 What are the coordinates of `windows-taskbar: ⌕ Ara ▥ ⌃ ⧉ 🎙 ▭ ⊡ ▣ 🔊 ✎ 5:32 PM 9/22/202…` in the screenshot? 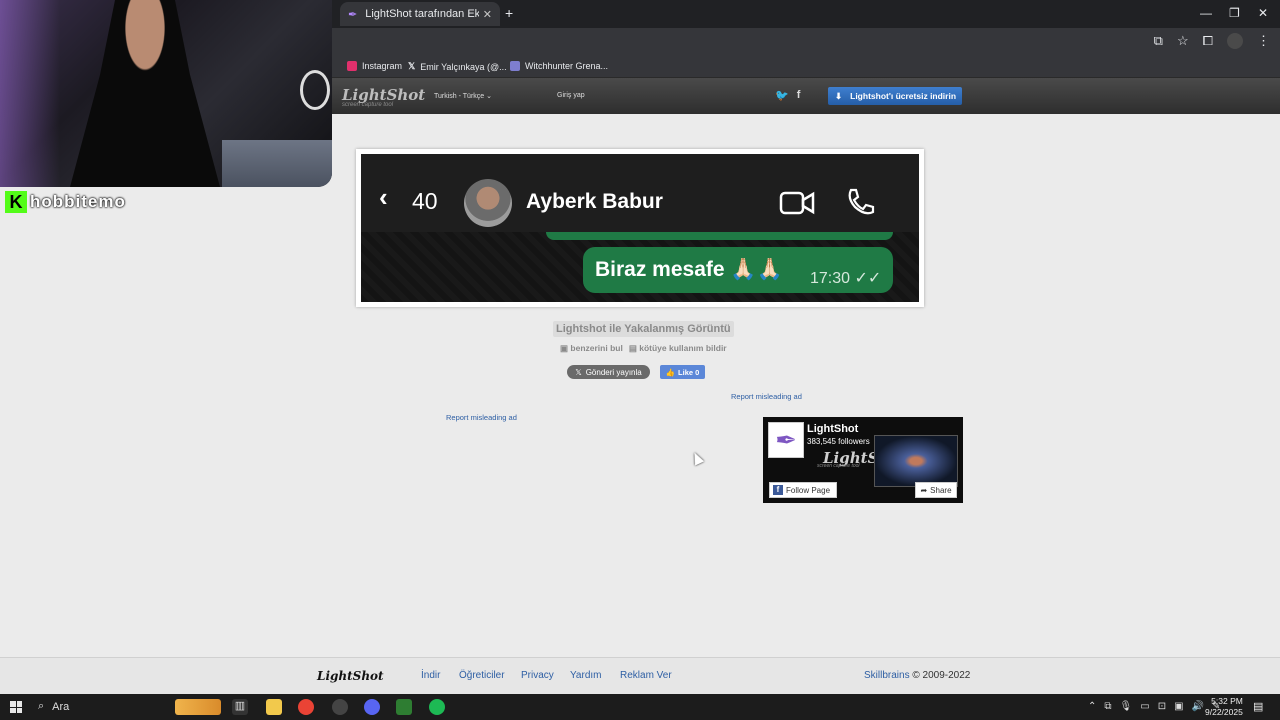 It's located at (640, 707).